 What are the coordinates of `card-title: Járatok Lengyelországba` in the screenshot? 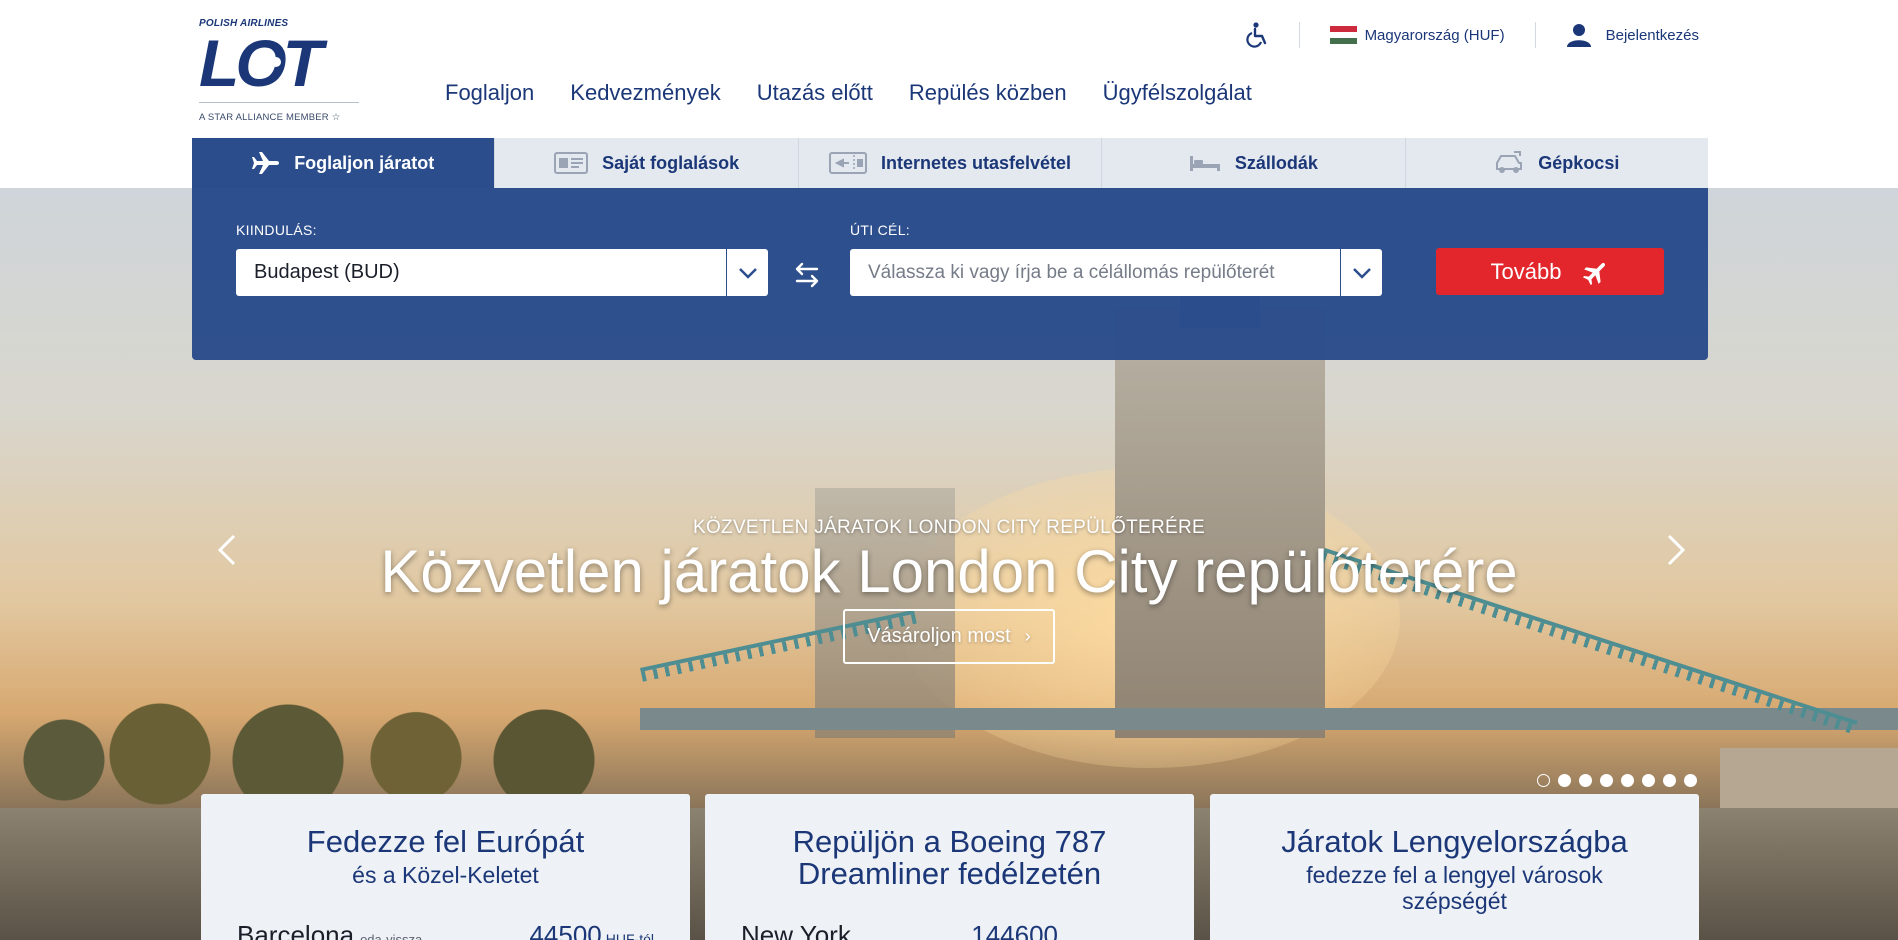 It's located at (1454, 841).